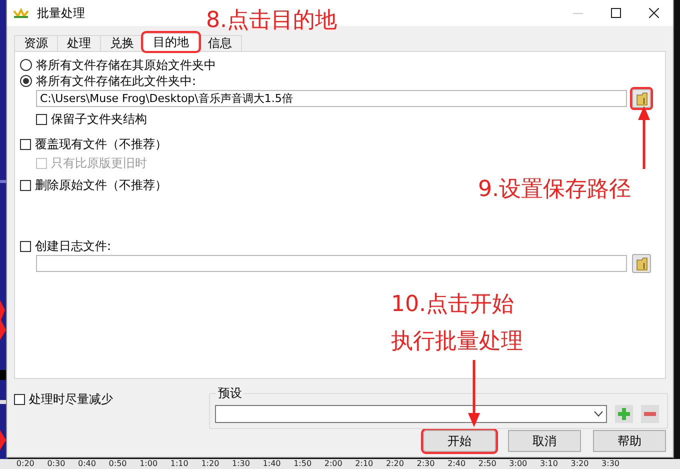  What do you see at coordinates (99, 163) in the screenshot?
I see `checkbox-label: 只有比原版更旧时` at bounding box center [99, 163].